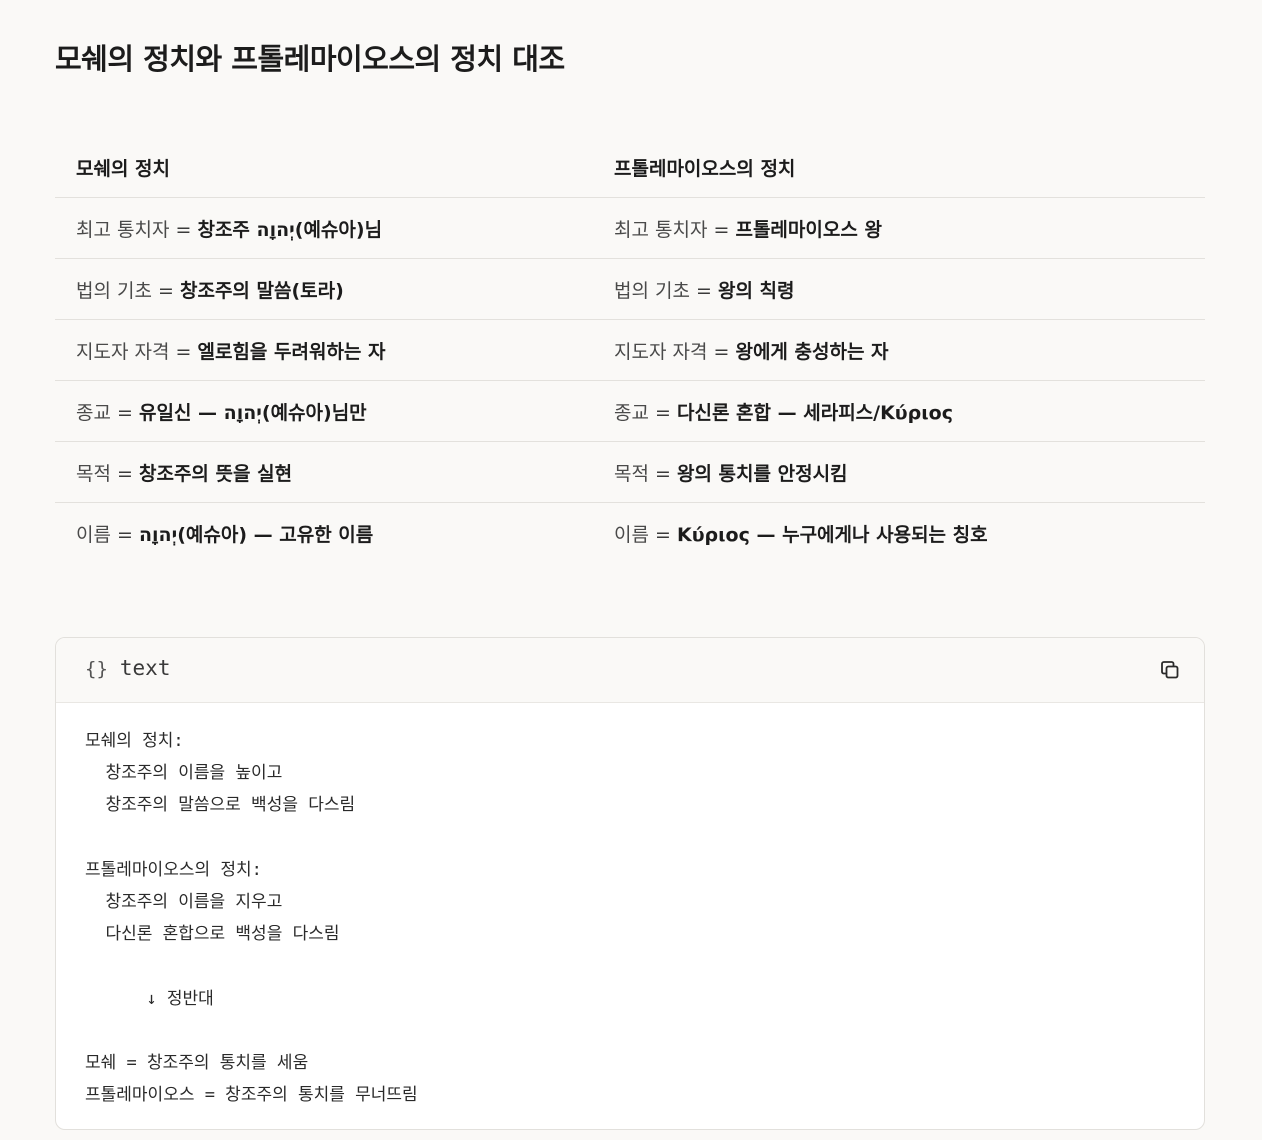 This screenshot has width=1262, height=1140. What do you see at coordinates (899, 289) in the screenshot?
I see `cell-ptolemy: 법의 기초 = 왕의 칙령` at bounding box center [899, 289].